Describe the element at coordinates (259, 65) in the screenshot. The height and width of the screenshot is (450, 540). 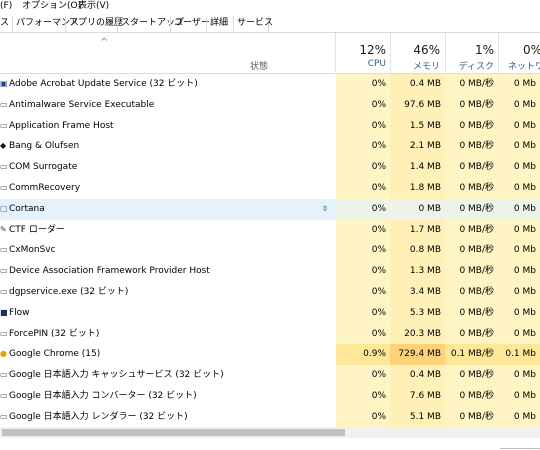
I see `header-status: 状態` at that location.